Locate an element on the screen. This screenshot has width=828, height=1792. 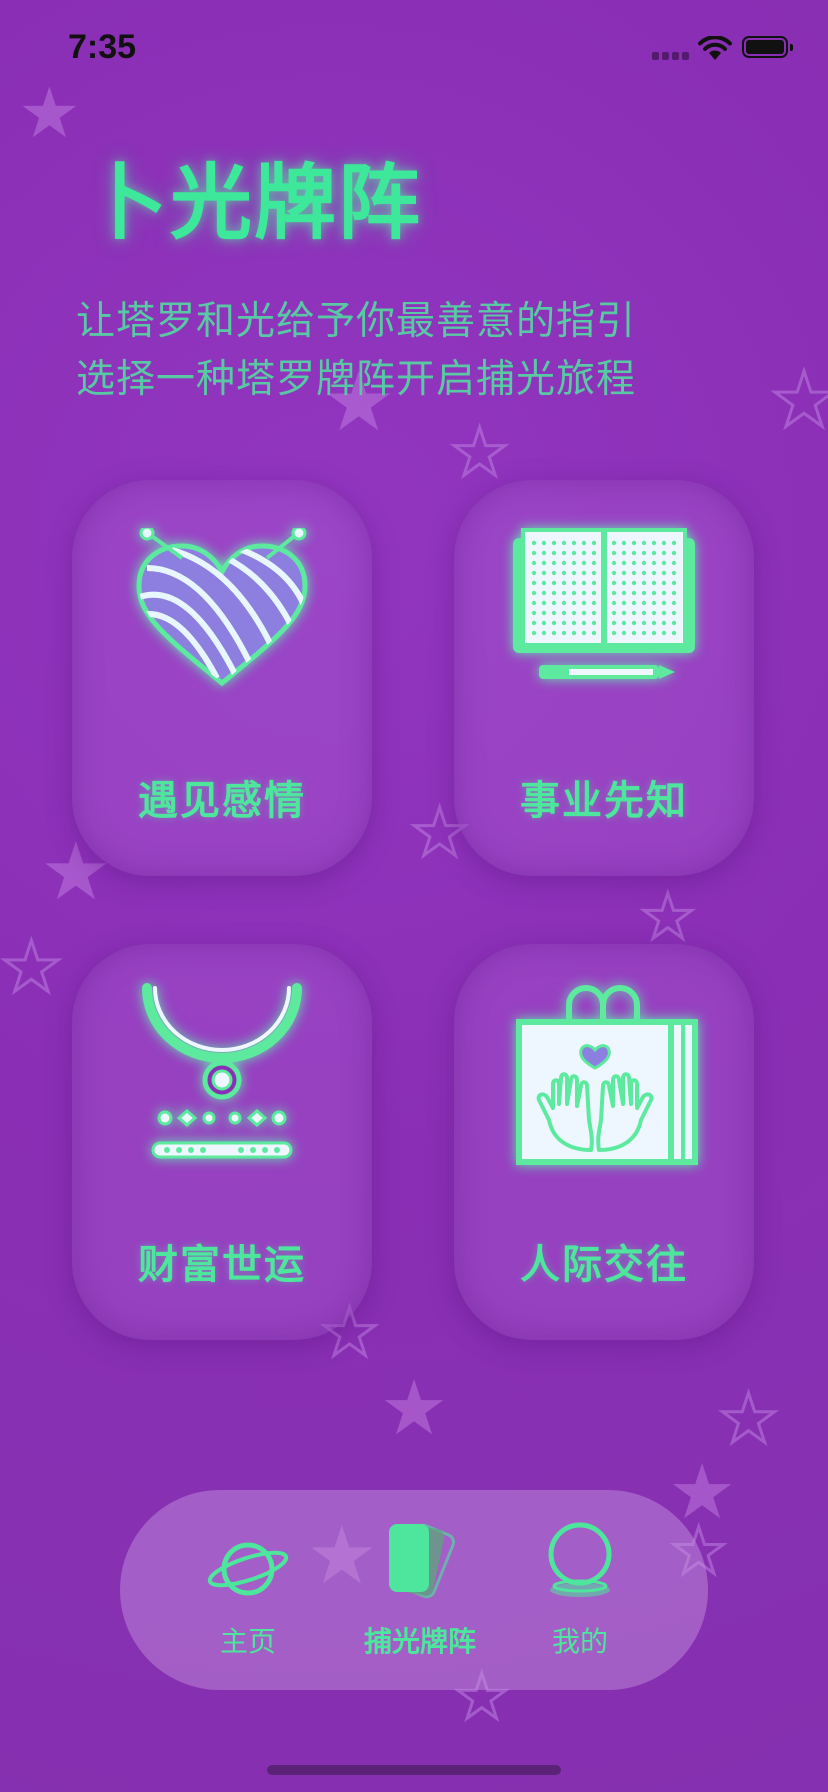
gift-bag-hands-icon is located at coordinates (607, 1075).